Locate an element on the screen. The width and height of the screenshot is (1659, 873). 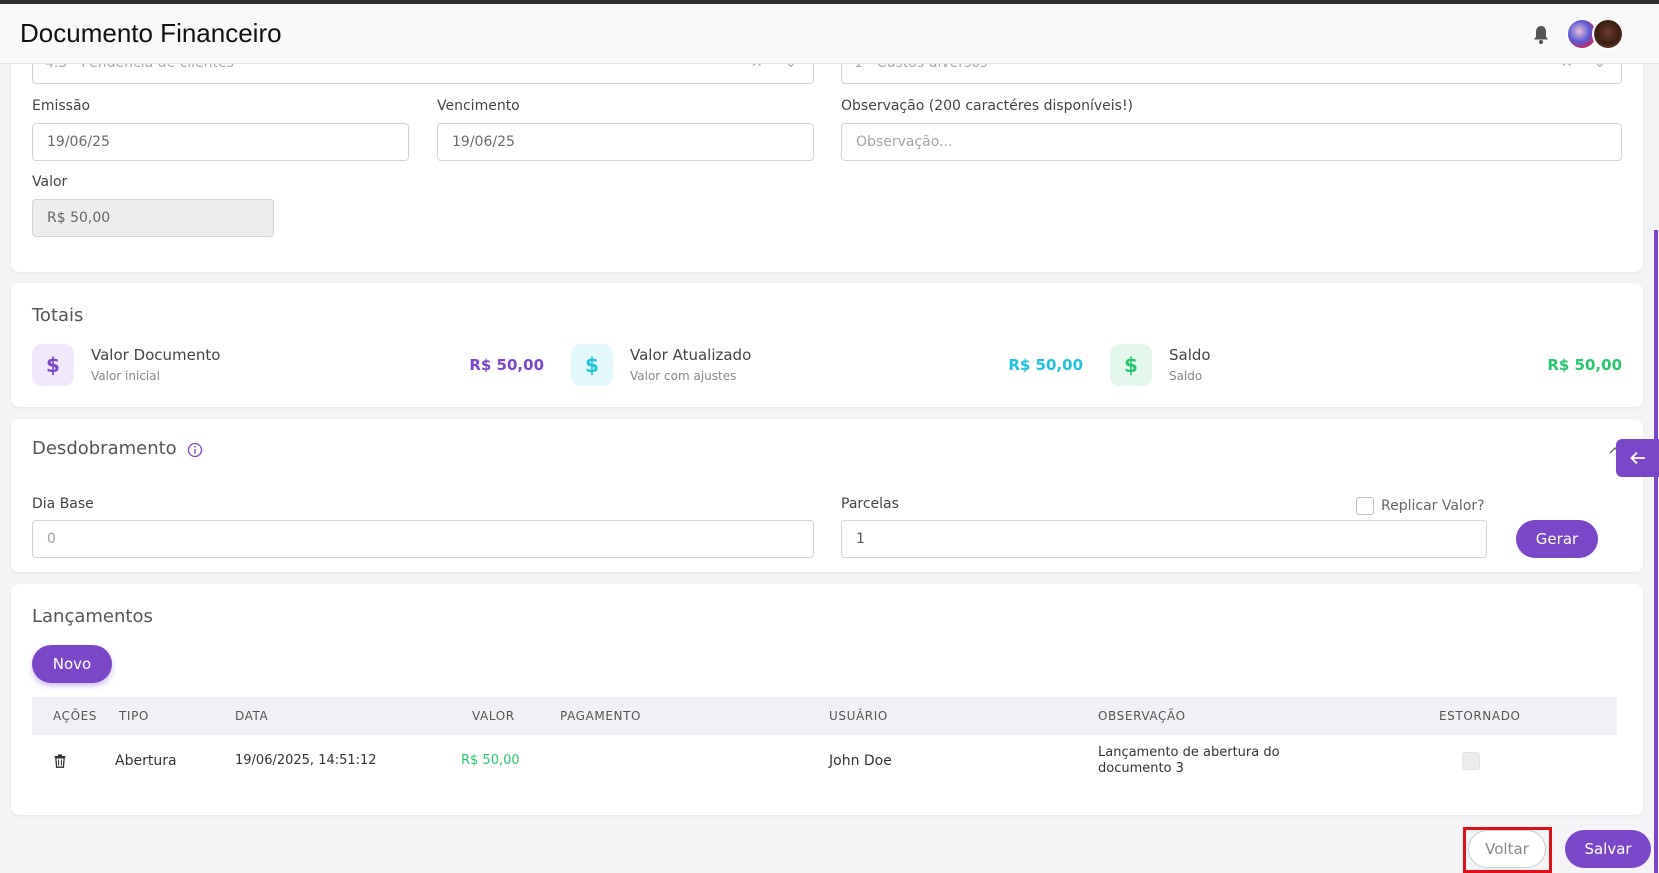
observacao-label: Observação (200 caractéres disponíveis!) is located at coordinates (987, 106).